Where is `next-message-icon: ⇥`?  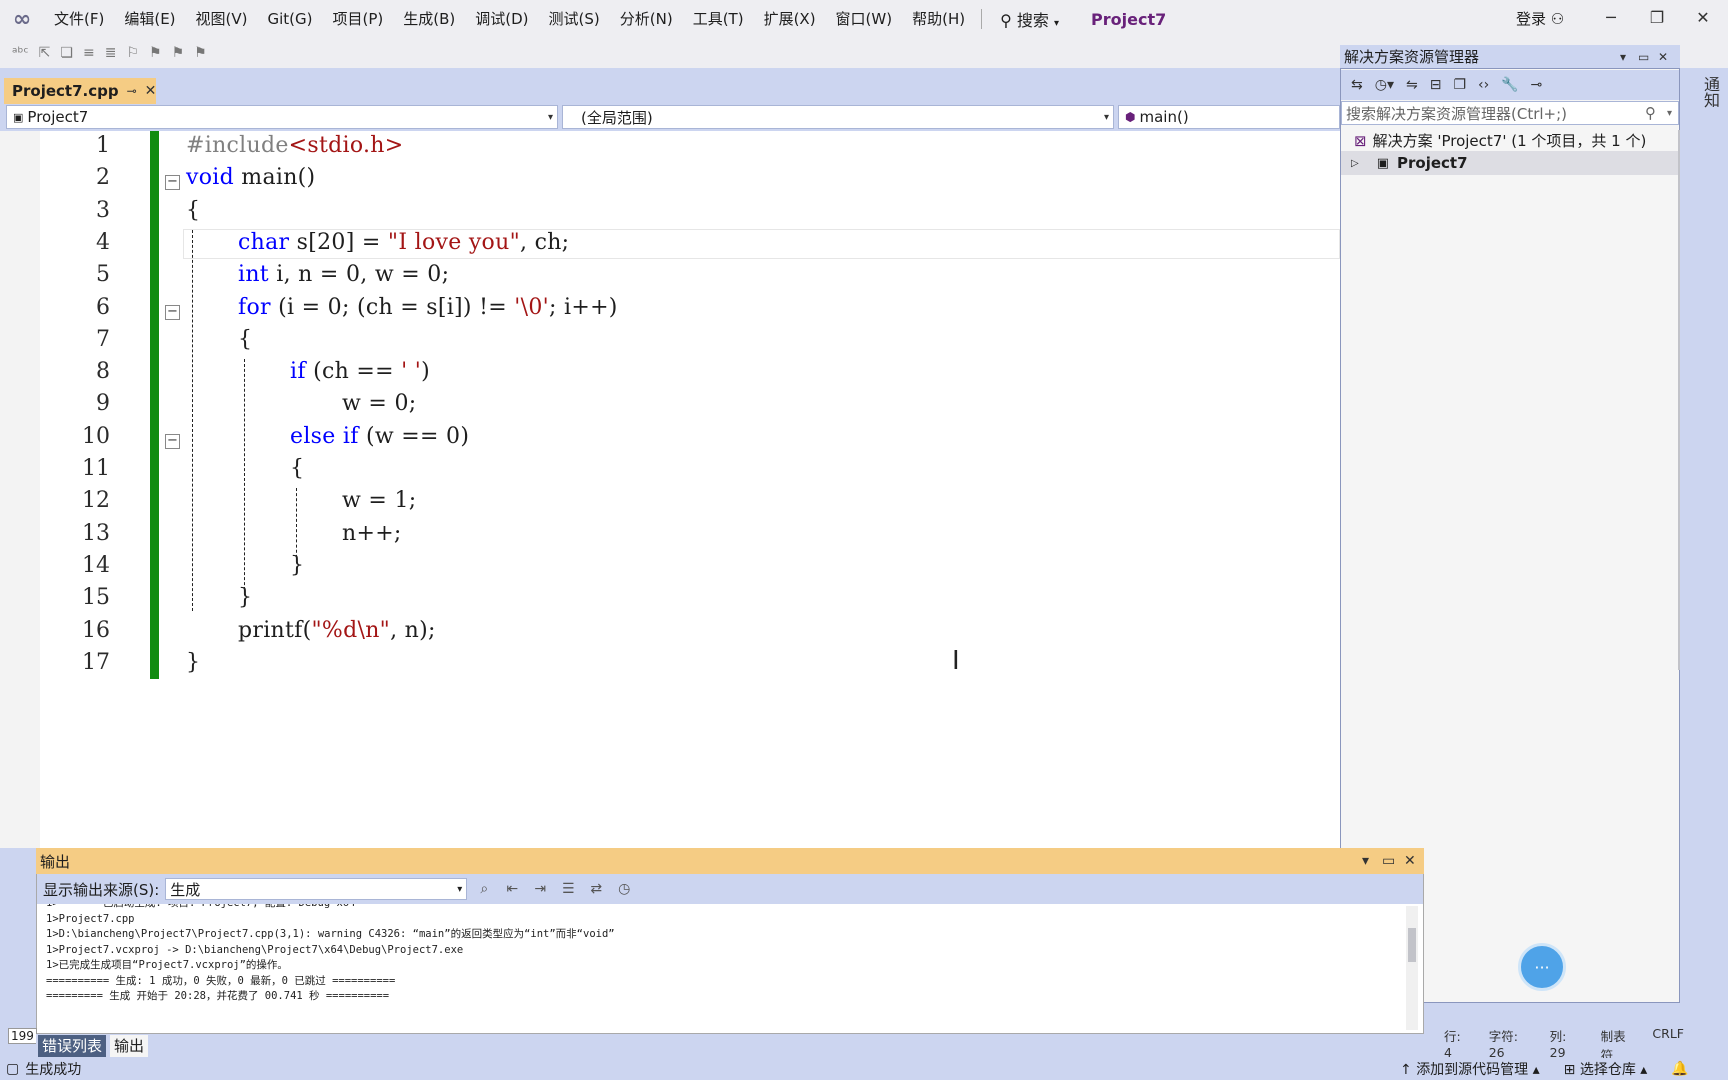
next-message-icon: ⇥ is located at coordinates (540, 889).